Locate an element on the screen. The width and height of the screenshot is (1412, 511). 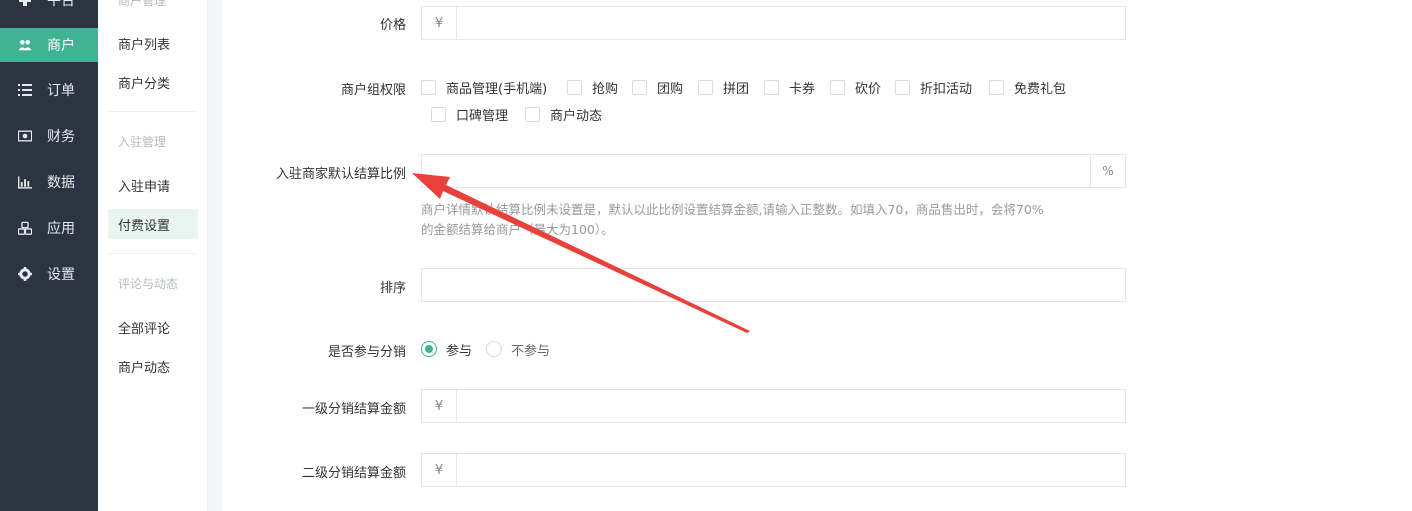
nav-item-finance: 财务 is located at coordinates (49, 136).